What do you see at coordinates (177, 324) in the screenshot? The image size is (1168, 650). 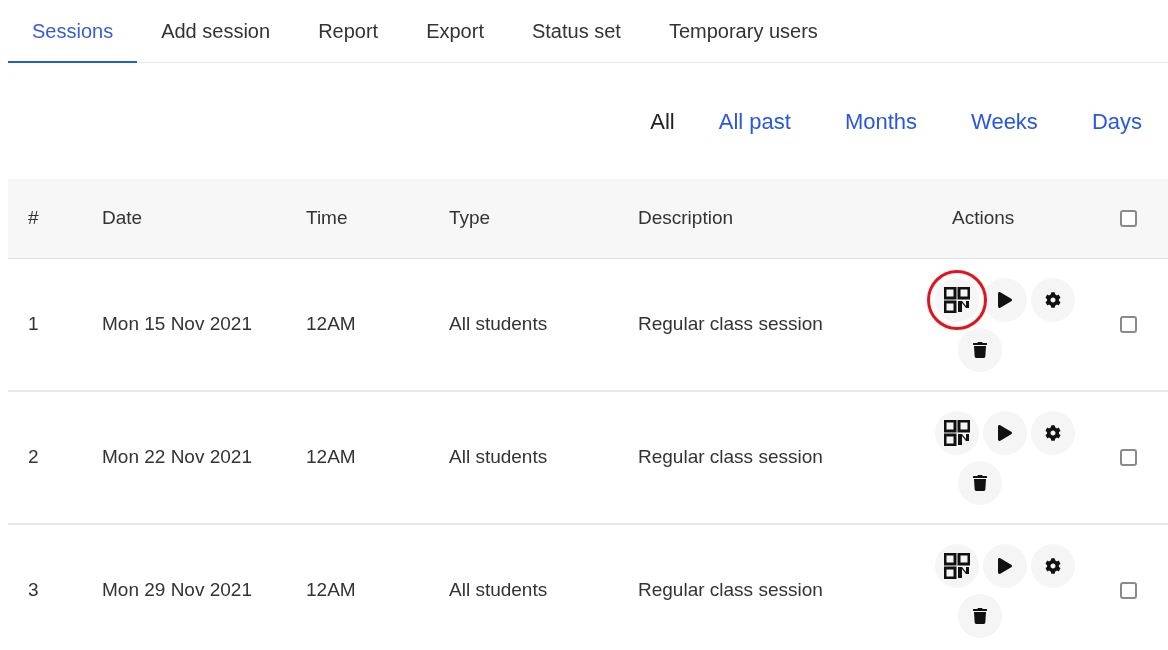 I see `table-cell: Mon 15 Nov 2021` at bounding box center [177, 324].